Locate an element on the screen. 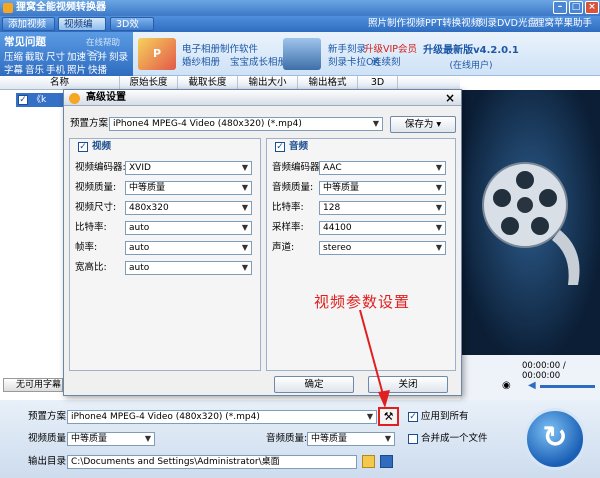 This screenshot has height=478, width=600. save-as-button: 保存为 ▾ is located at coordinates (423, 124).